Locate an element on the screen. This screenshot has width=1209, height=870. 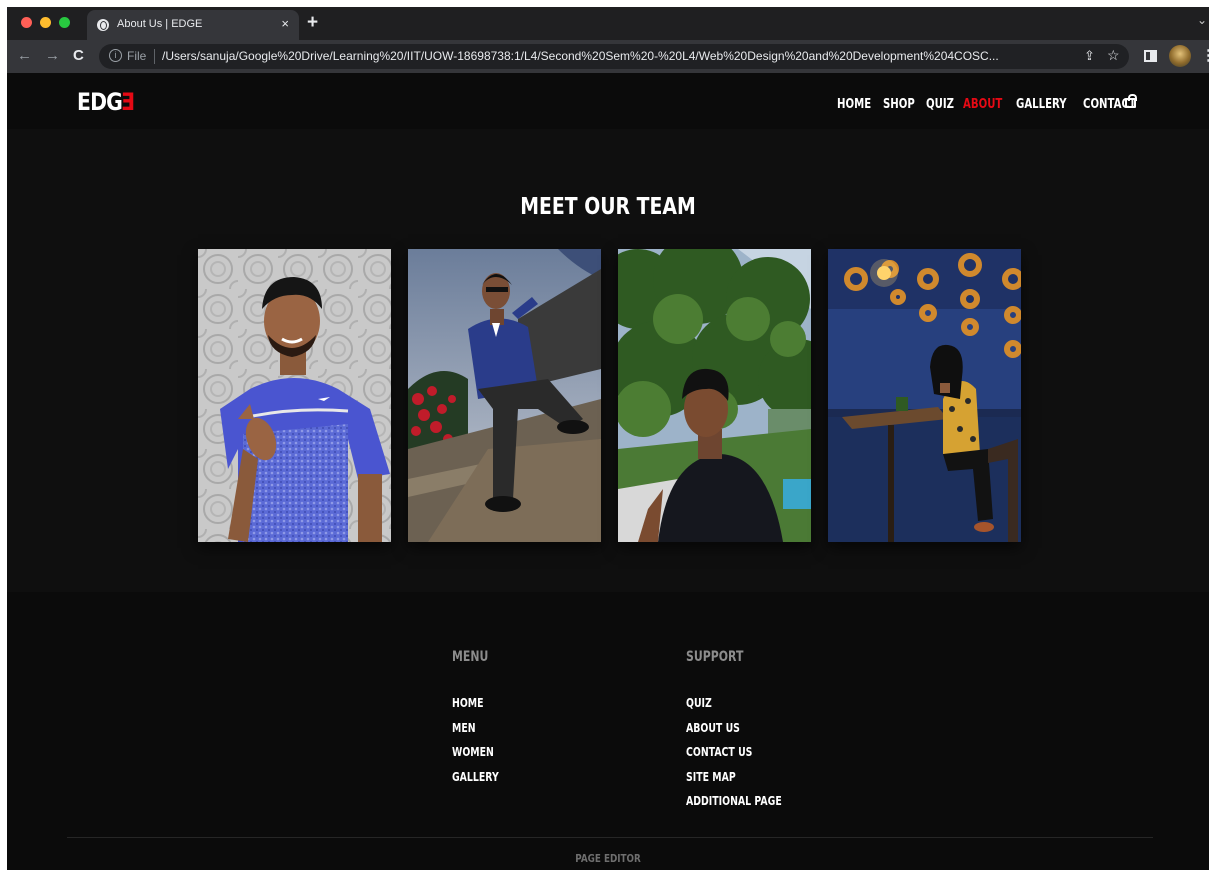
footer-link-men: MEN is located at coordinates (475, 733).